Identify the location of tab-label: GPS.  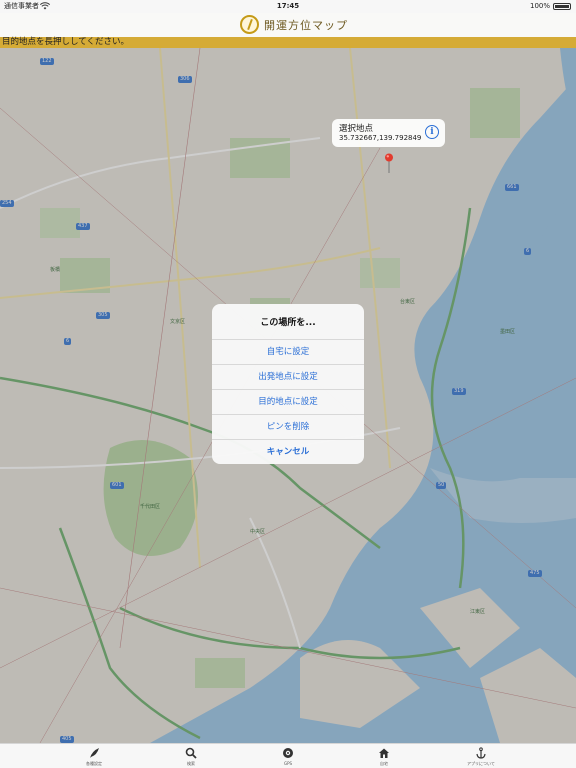
(288, 763).